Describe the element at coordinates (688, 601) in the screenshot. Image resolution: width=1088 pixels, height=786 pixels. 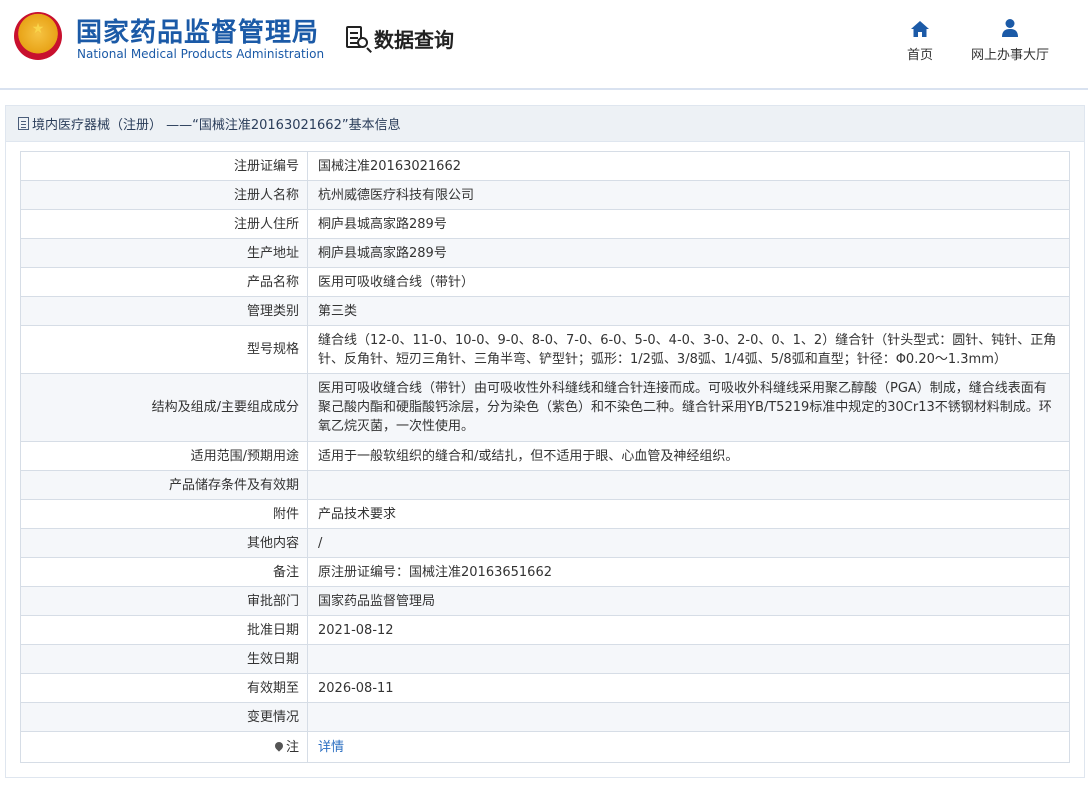
I see `field-value: 国家药品监督管理局` at that location.